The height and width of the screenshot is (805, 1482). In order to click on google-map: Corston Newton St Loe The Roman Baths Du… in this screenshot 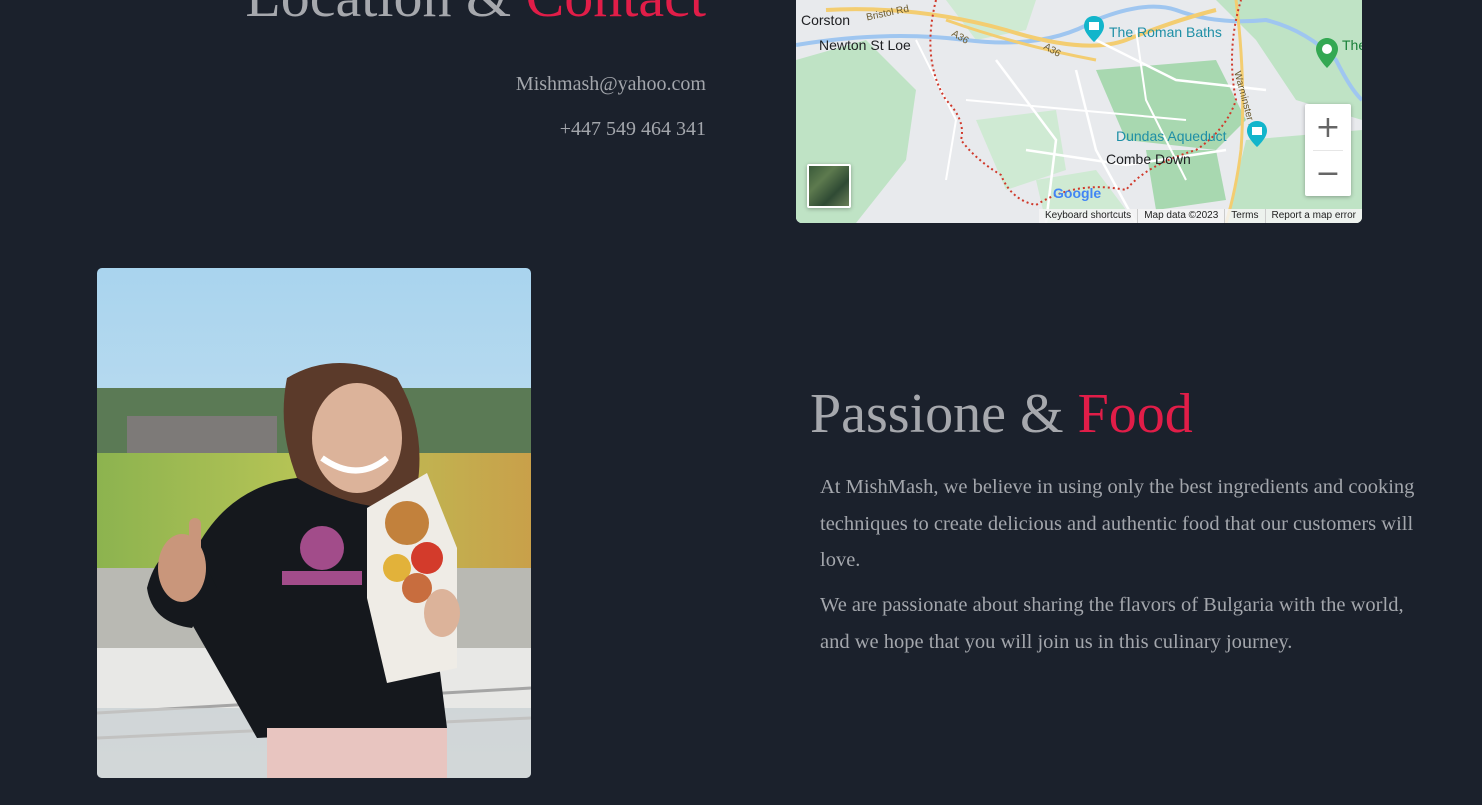, I will do `click(1079, 111)`.